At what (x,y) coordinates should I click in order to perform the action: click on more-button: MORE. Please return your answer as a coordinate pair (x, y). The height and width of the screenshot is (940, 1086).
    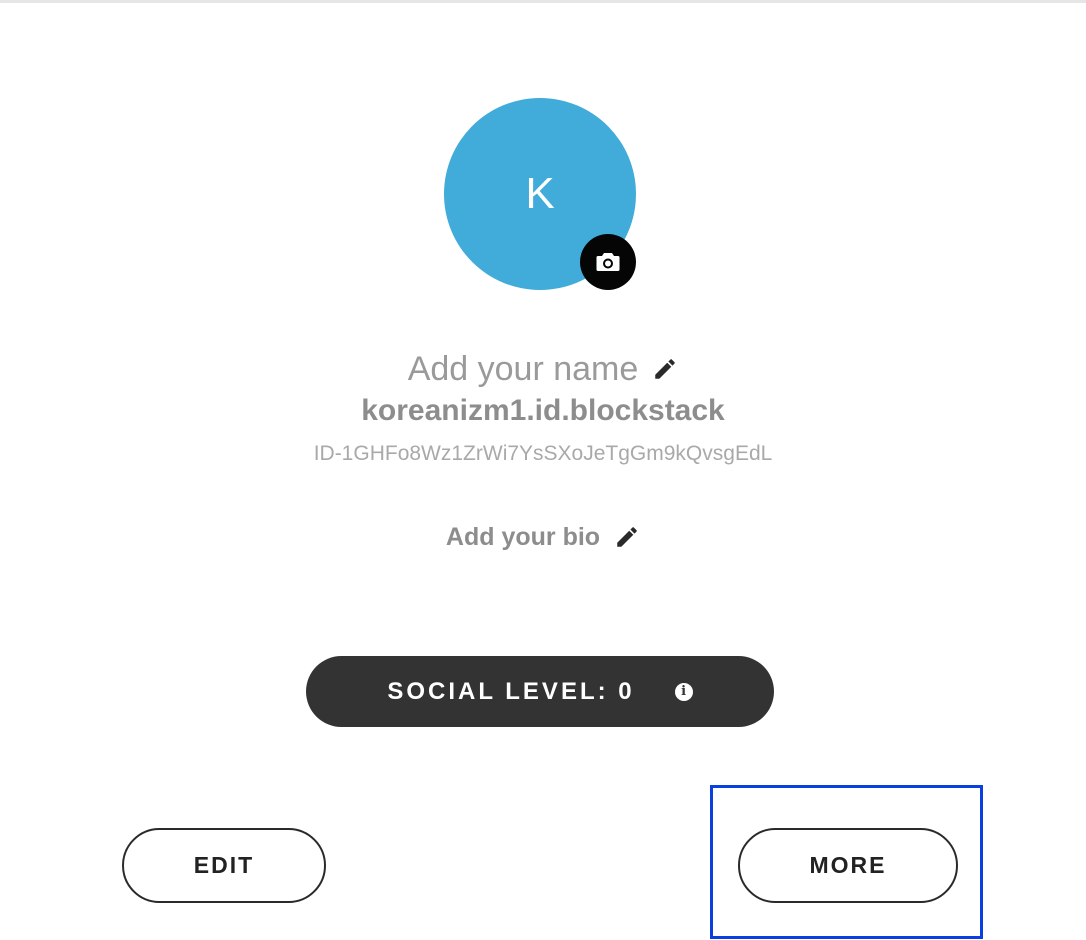
    Looking at the image, I should click on (848, 865).